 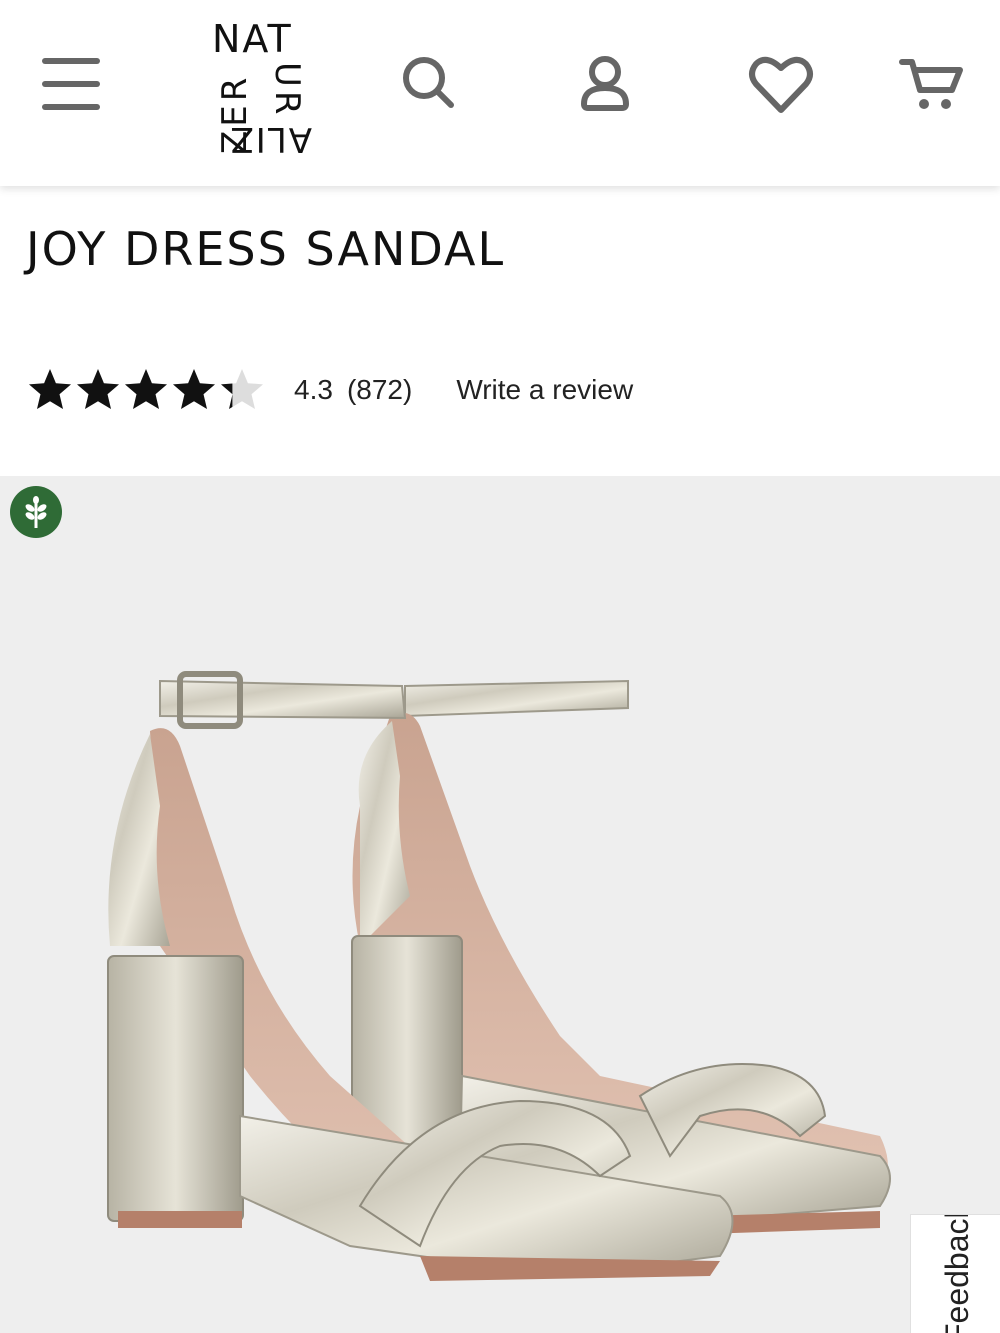 I want to click on write-review-link: Write a review, so click(x=544, y=390).